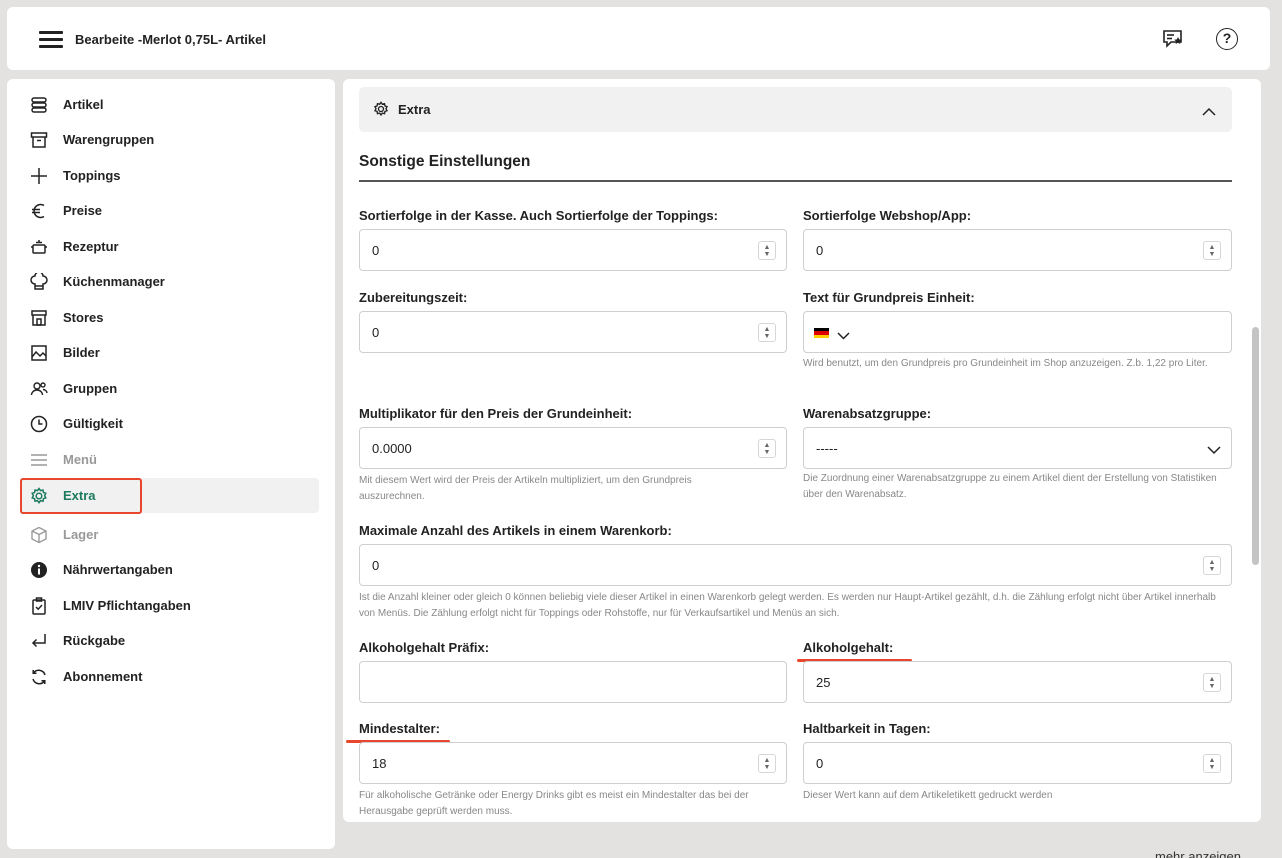  Describe the element at coordinates (39, 677) in the screenshot. I see `refresh-icon` at that location.